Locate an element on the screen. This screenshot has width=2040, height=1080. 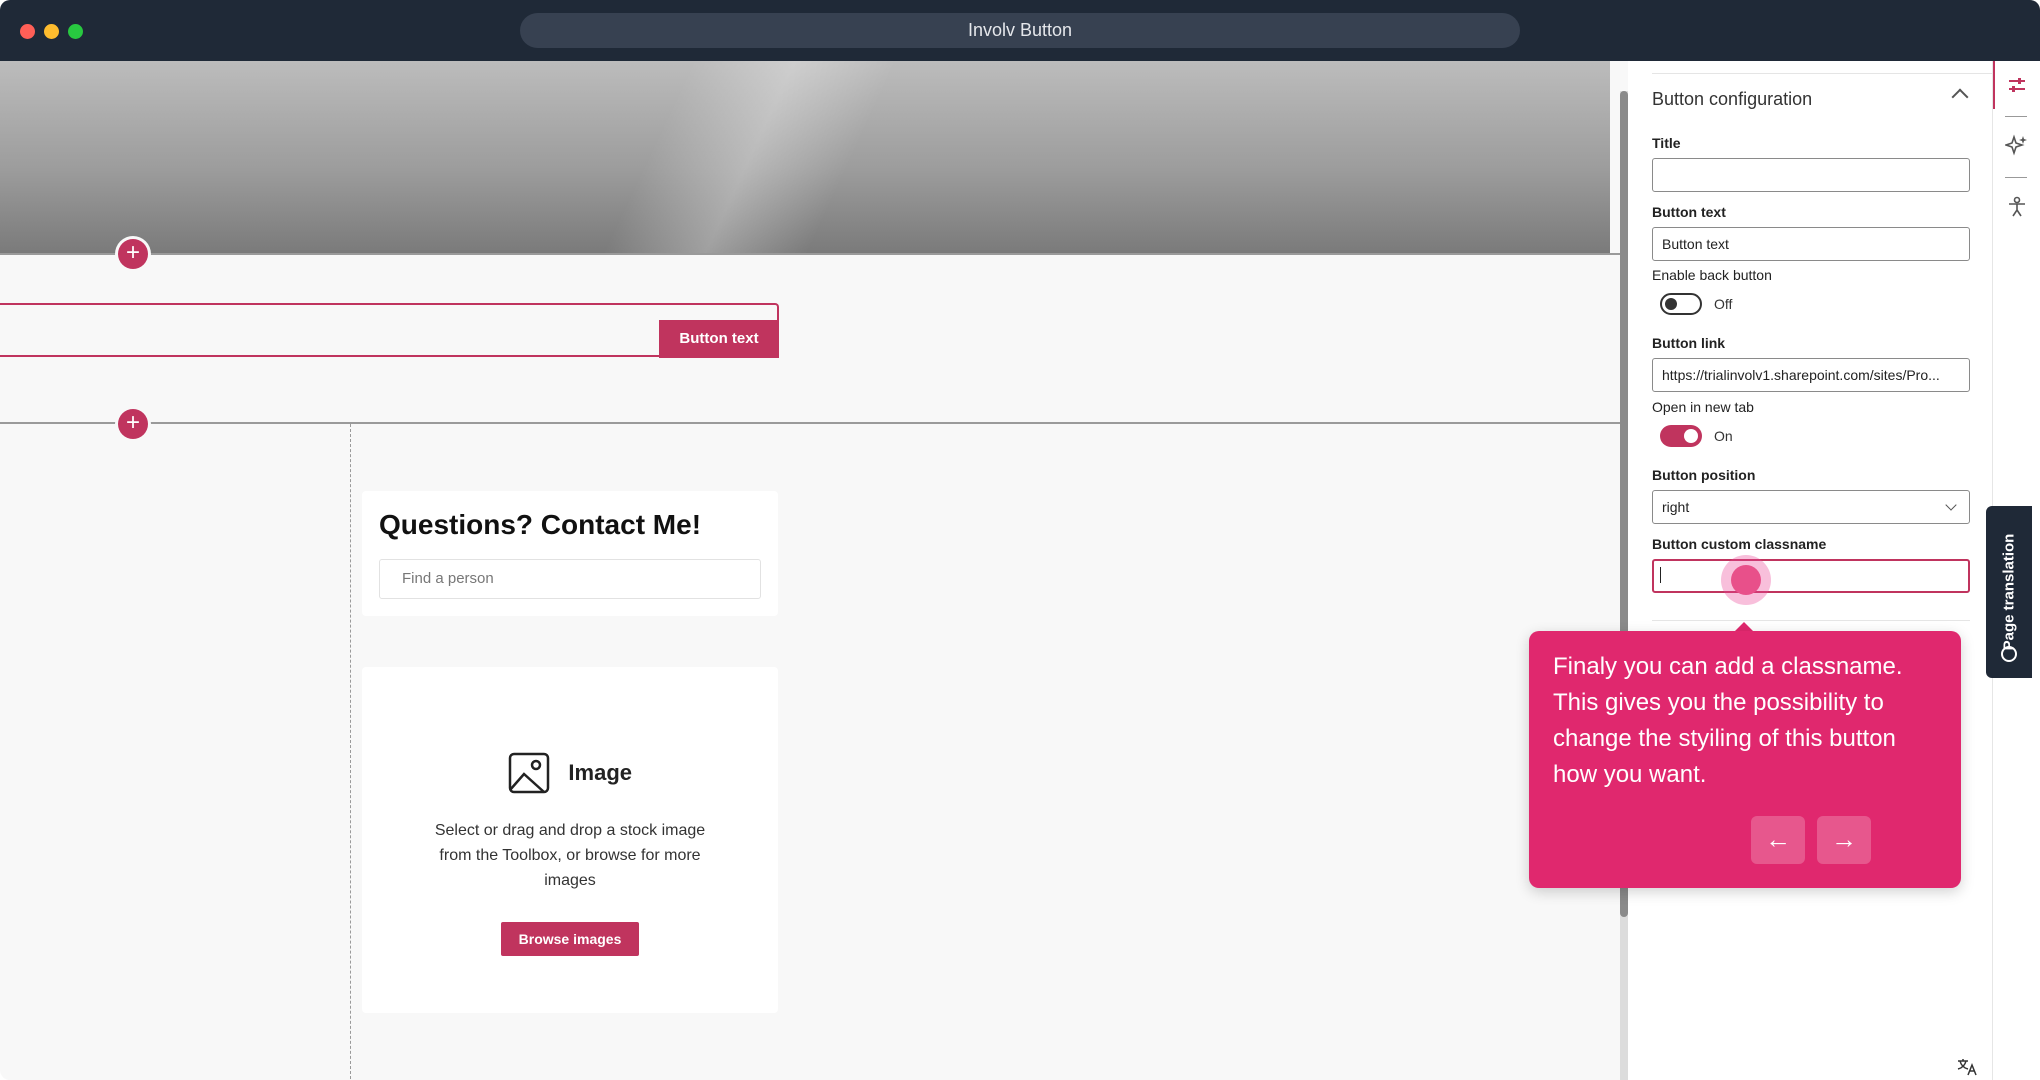
button-text-field: Button text is located at coordinates (1811, 244).